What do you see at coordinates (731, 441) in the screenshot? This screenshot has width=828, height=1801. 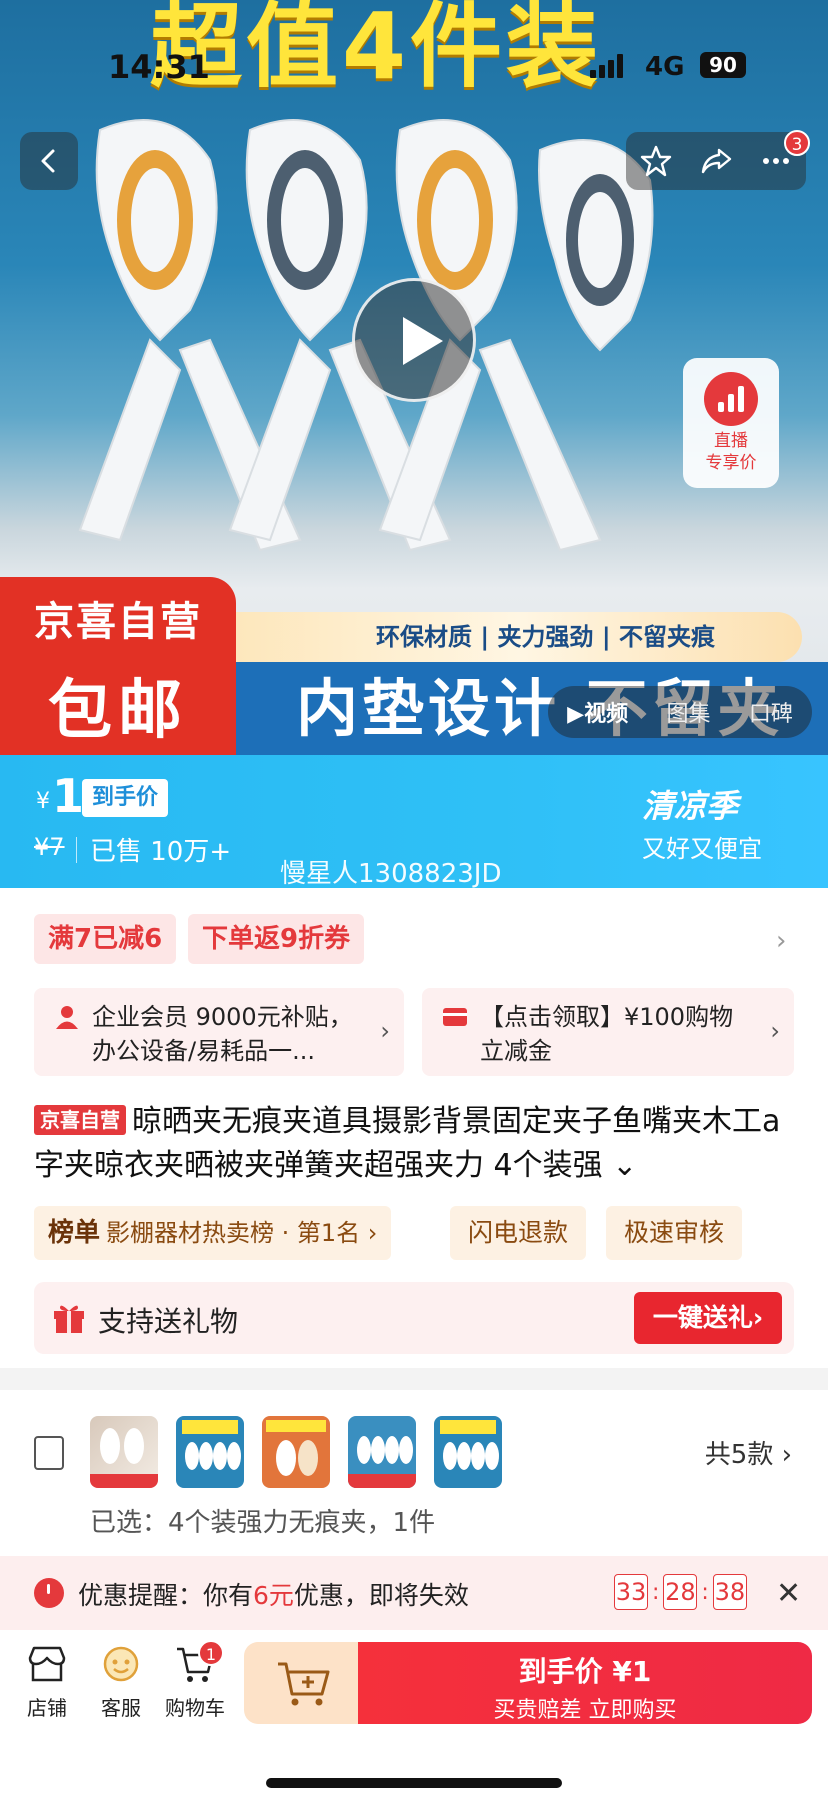 I see `live-label: 直播` at bounding box center [731, 441].